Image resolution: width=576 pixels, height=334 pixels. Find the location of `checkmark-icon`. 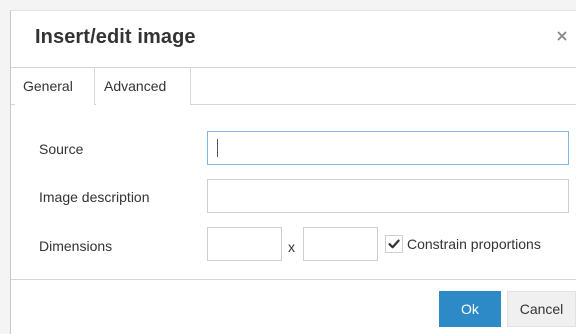

checkmark-icon is located at coordinates (394, 244).